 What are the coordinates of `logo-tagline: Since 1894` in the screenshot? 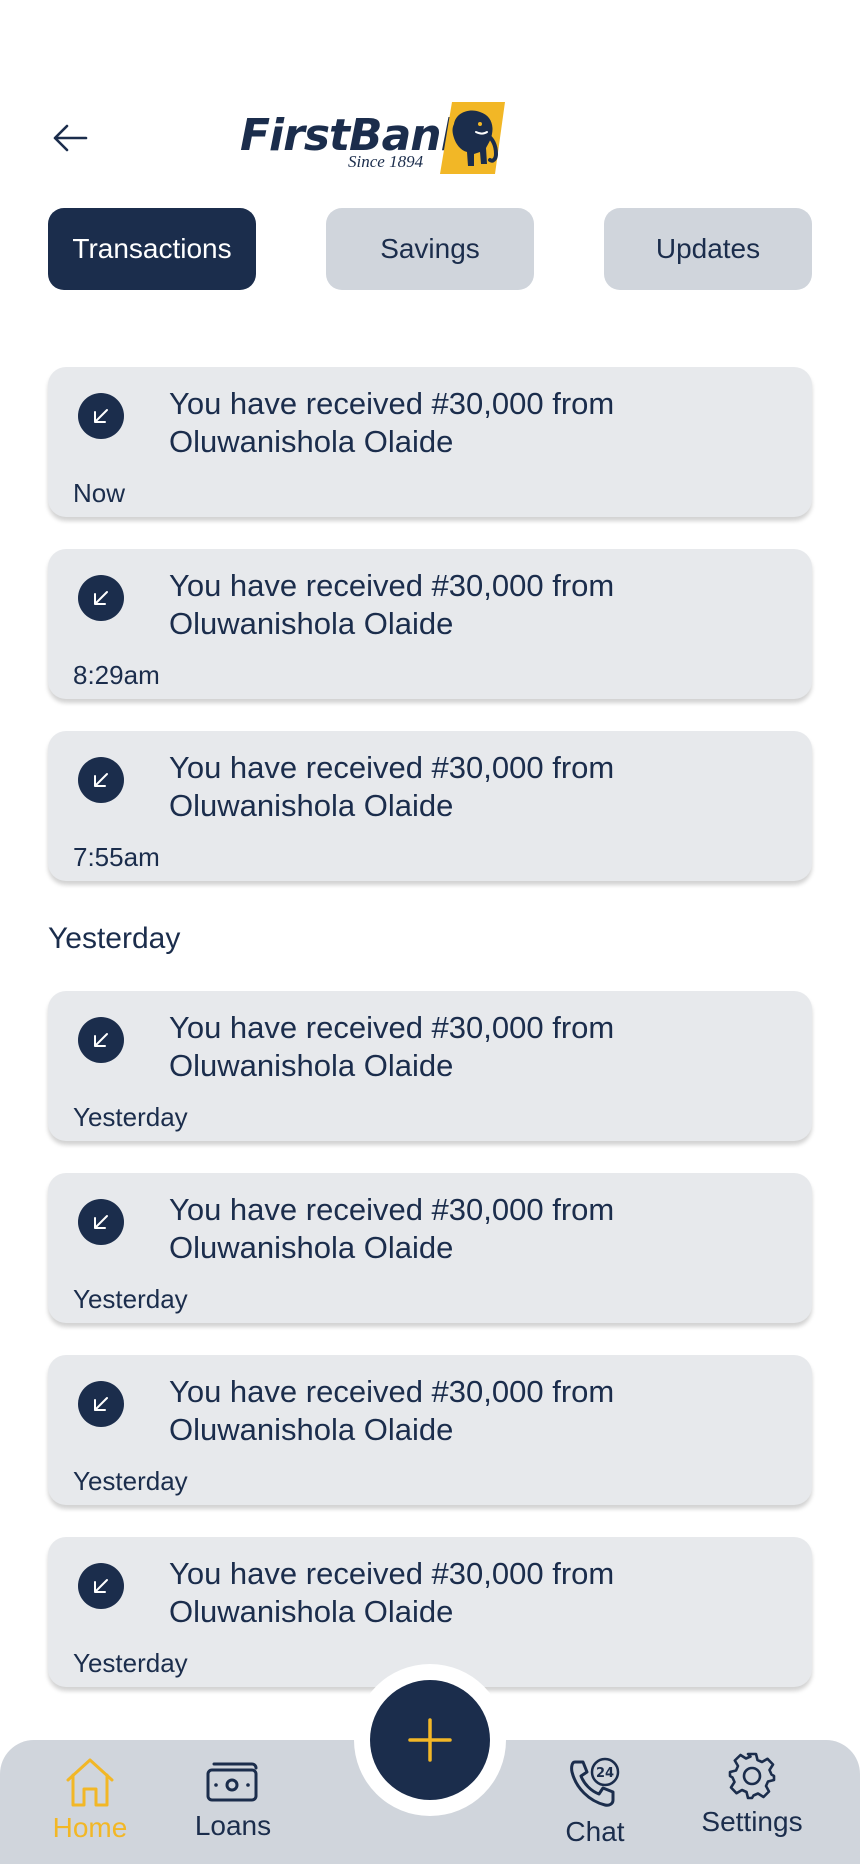 It's located at (386, 161).